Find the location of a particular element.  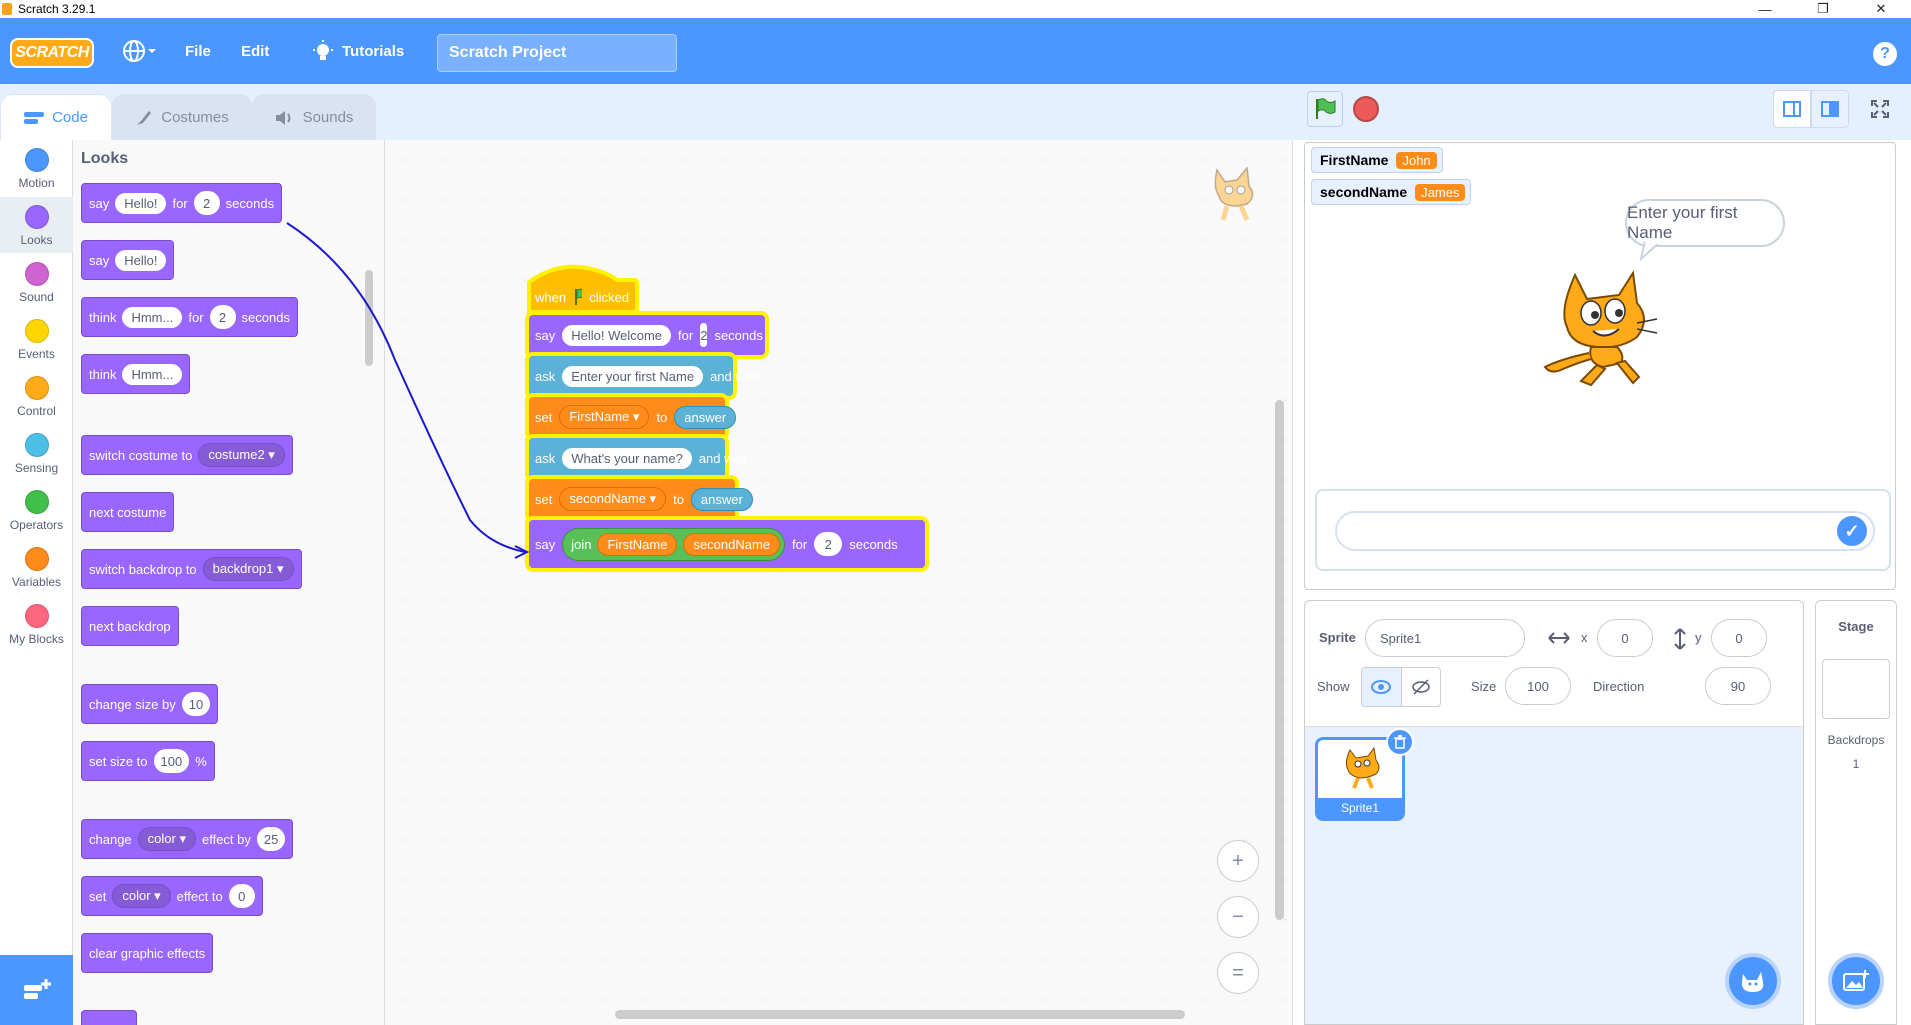

backdrop-thumbnail is located at coordinates (1856, 689).